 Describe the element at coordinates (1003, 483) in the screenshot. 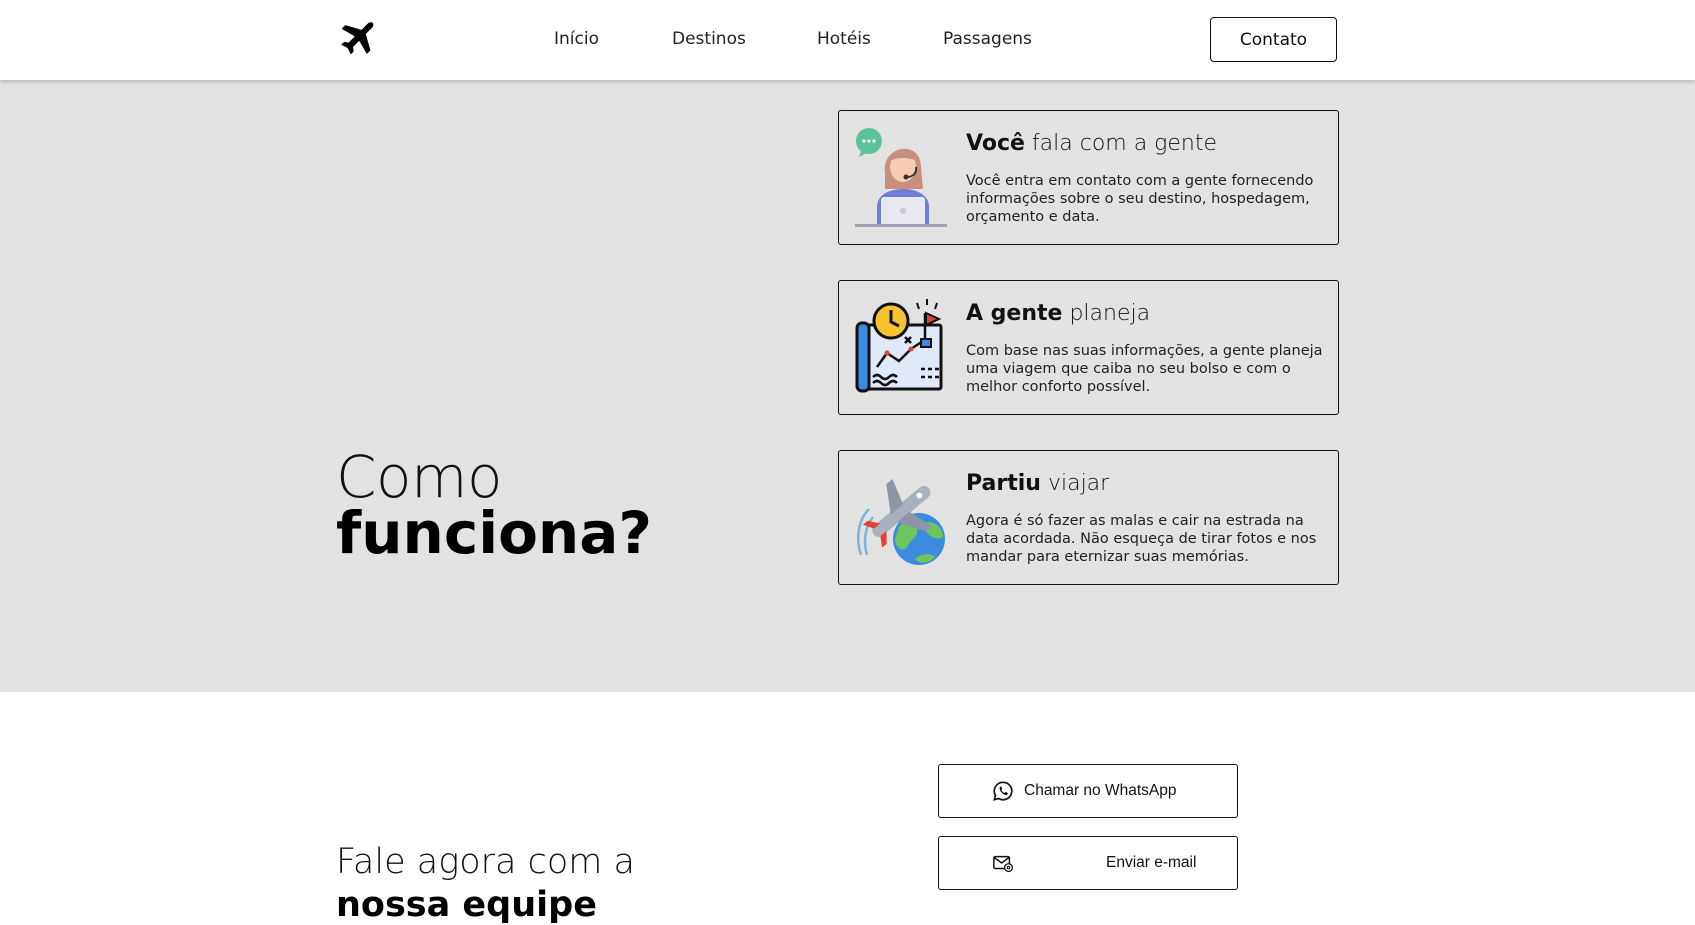

I see `step-title-bold: Partiu` at that location.